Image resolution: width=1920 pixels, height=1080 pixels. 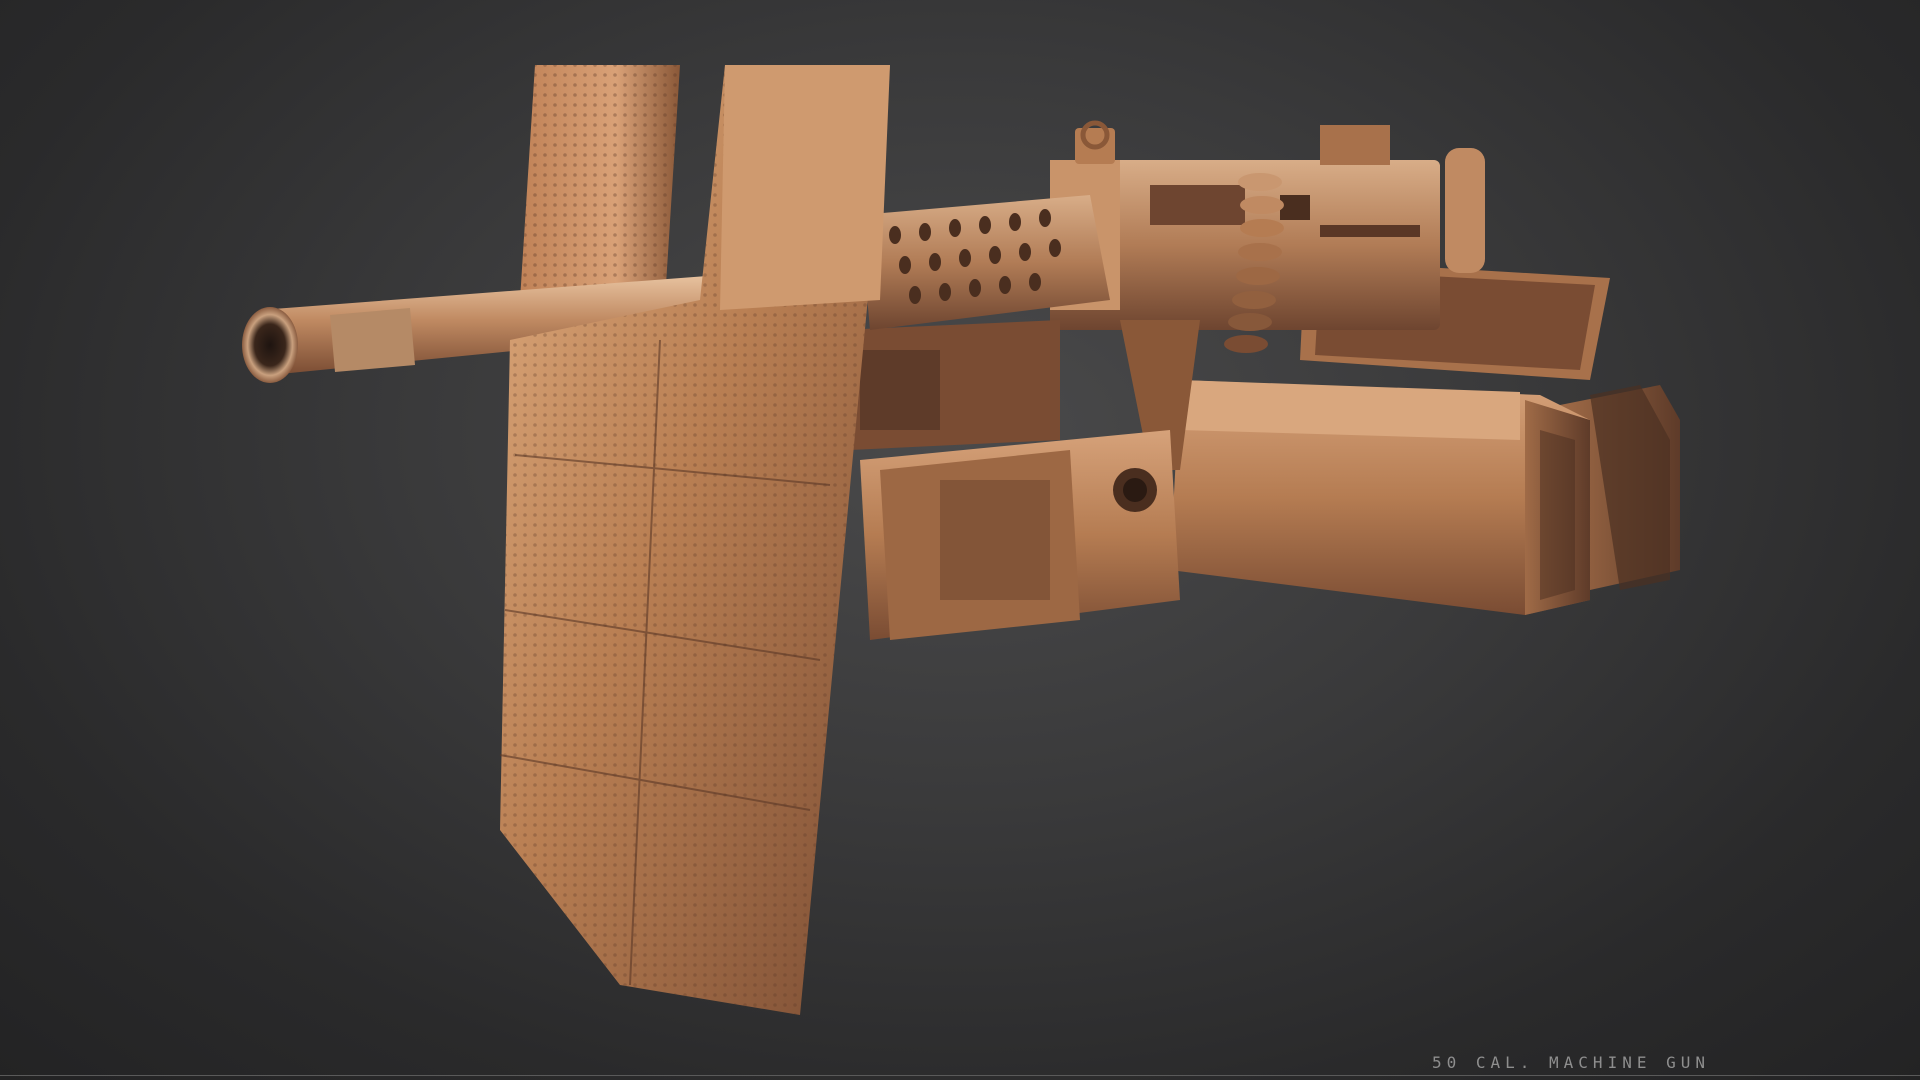 What do you see at coordinates (1020, 480) in the screenshot?
I see `mount` at bounding box center [1020, 480].